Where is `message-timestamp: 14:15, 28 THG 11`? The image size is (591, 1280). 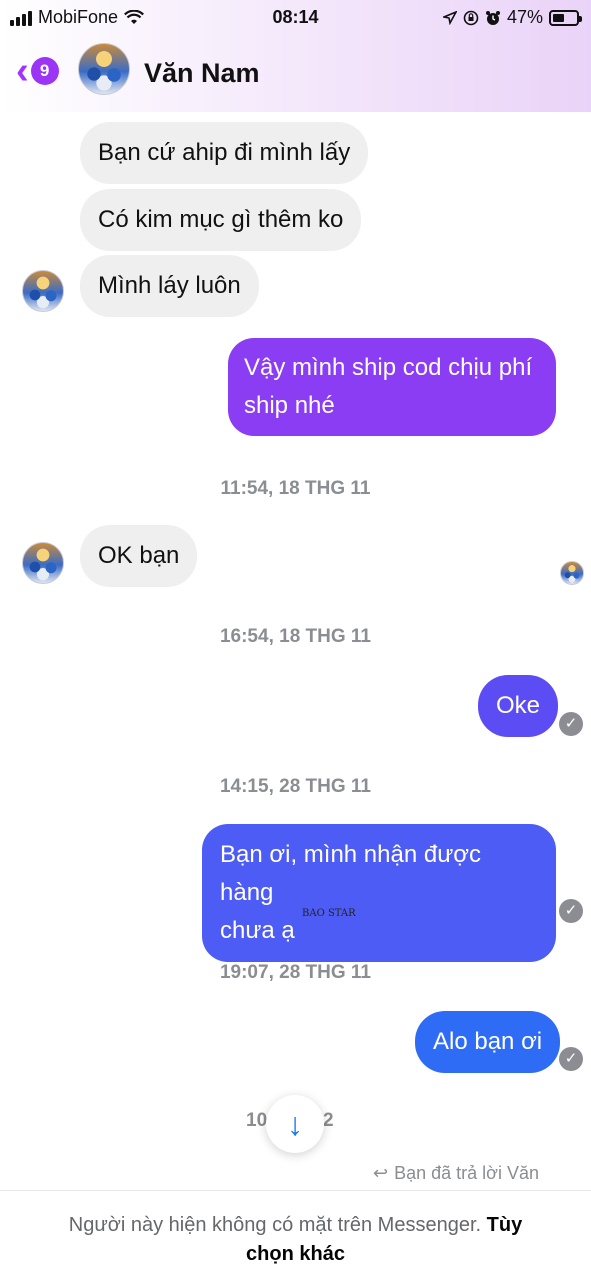 message-timestamp: 14:15, 28 THG 11 is located at coordinates (295, 786).